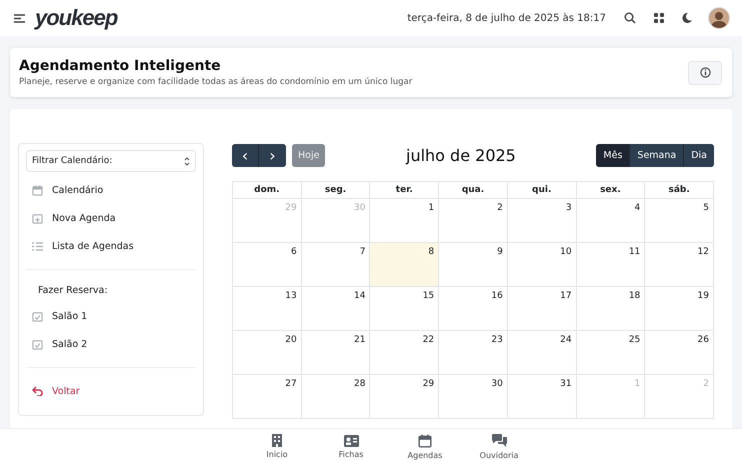  I want to click on info-button, so click(705, 72).